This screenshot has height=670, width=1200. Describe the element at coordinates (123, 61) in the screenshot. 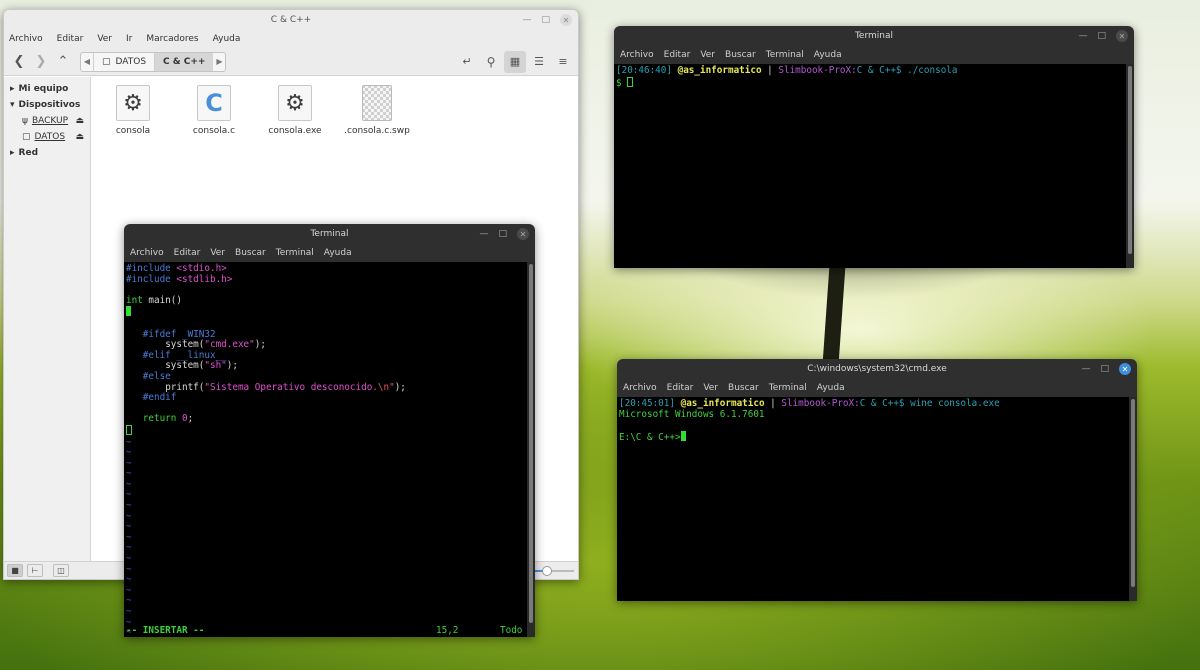

I see `breadcrumb-datos: ▢ DATOS` at that location.